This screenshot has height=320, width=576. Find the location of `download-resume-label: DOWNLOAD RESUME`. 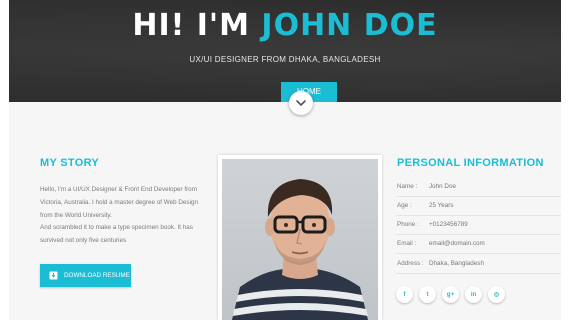

download-resume-label: DOWNLOAD RESUME is located at coordinates (97, 275).